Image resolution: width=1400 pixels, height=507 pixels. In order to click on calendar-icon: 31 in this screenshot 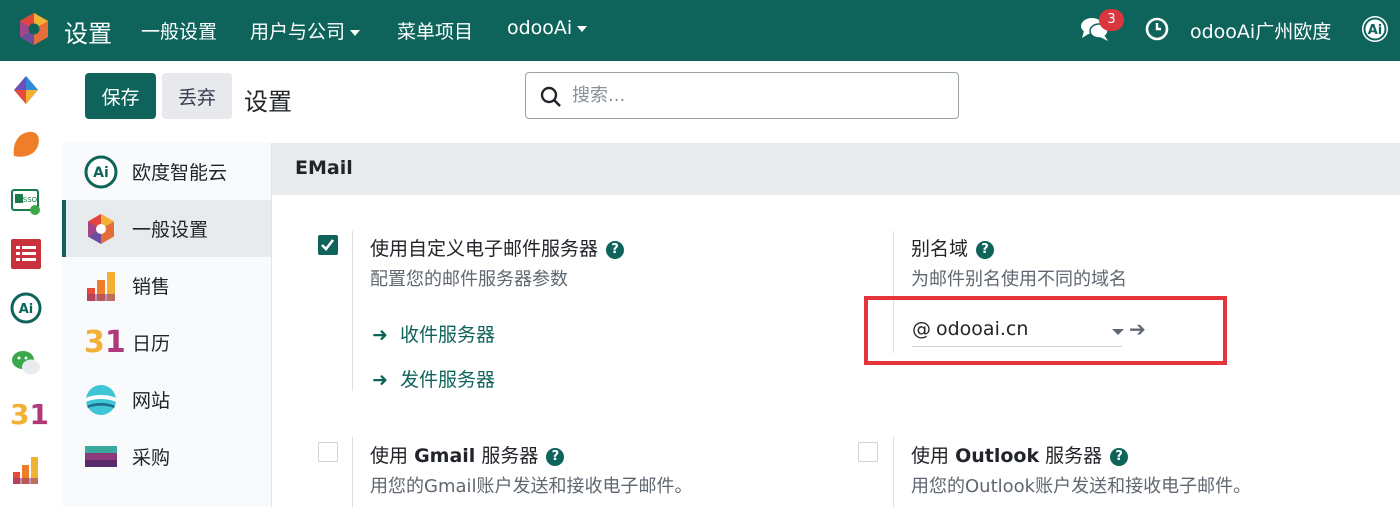, I will do `click(105, 342)`.